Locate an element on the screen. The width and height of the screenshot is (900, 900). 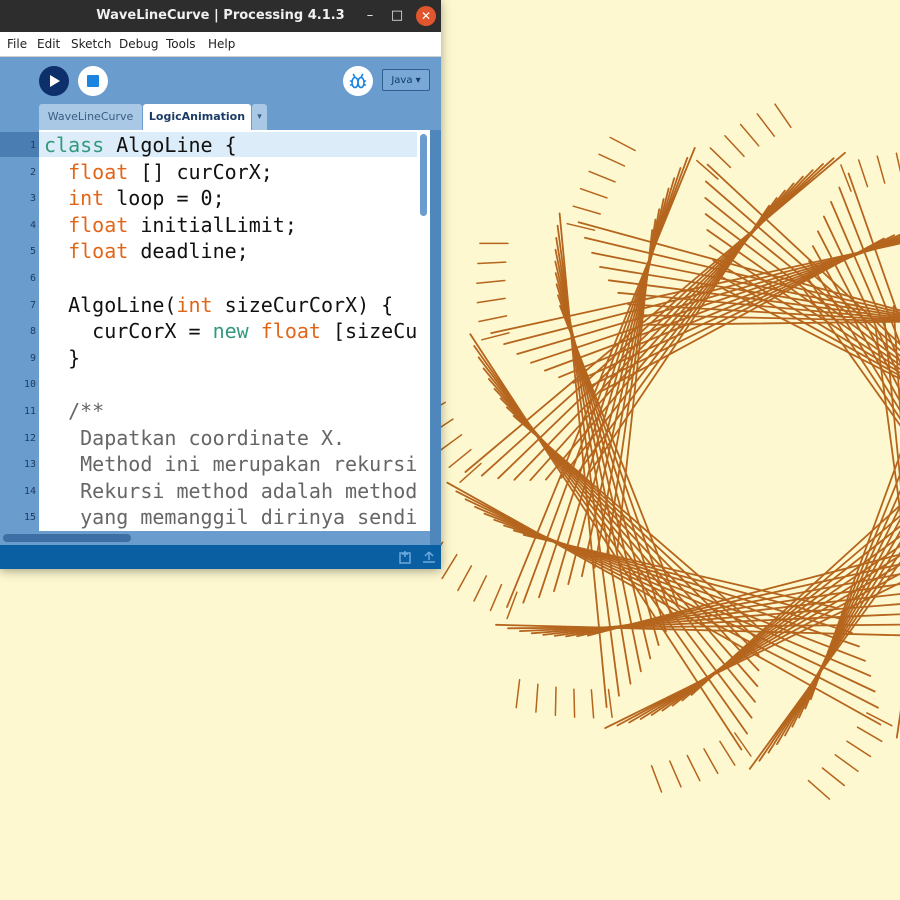
code-line: float deadline; is located at coordinates (146, 251).